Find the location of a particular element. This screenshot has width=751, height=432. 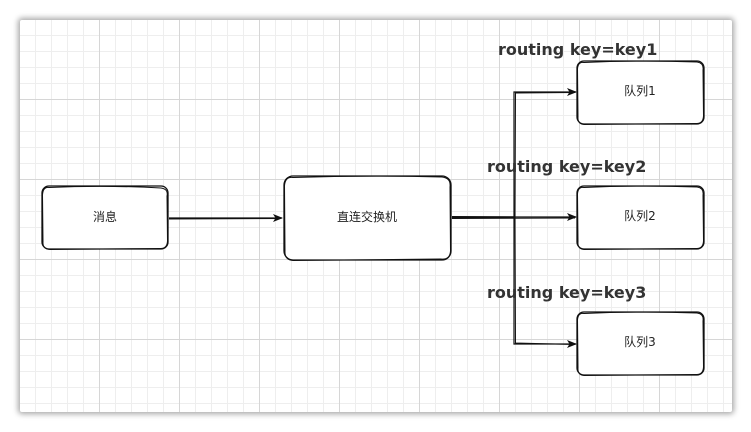

queue3-label: 队列3 is located at coordinates (640, 341).